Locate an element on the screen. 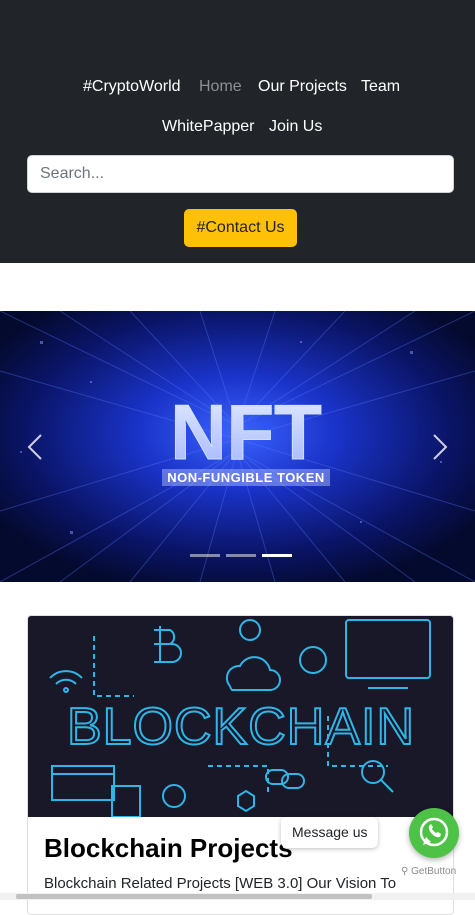  whatsapp-button is located at coordinates (434, 833).